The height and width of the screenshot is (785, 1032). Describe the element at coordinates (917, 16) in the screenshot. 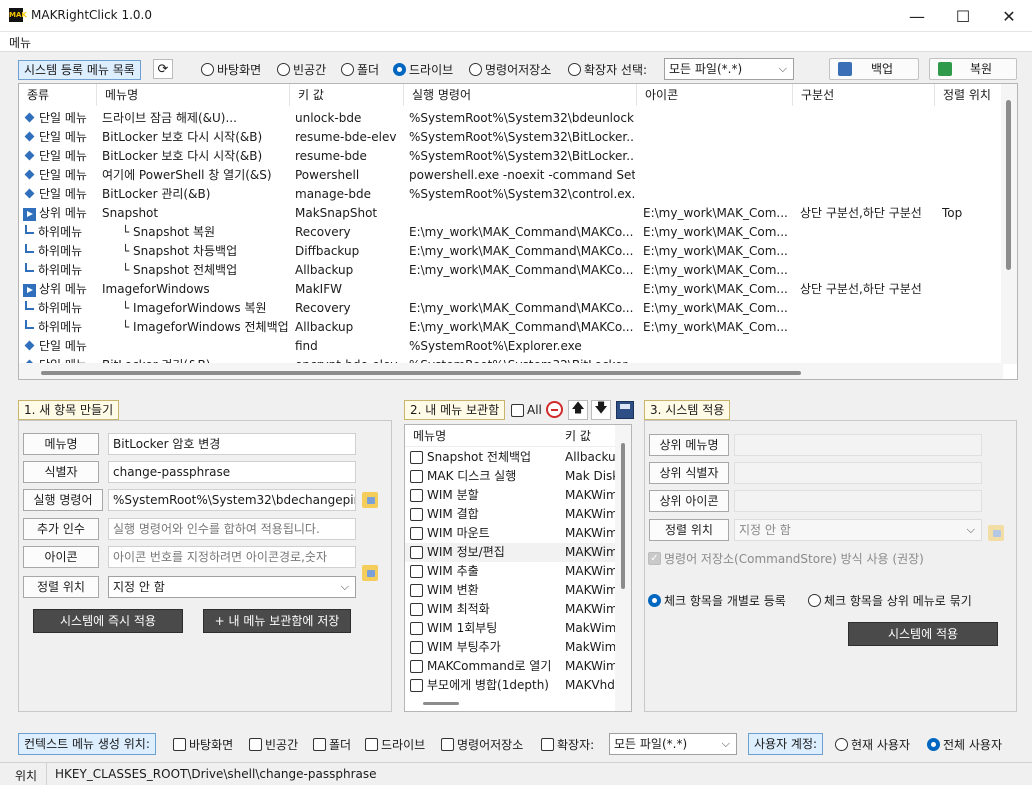

I see `minimize-button: —` at that location.